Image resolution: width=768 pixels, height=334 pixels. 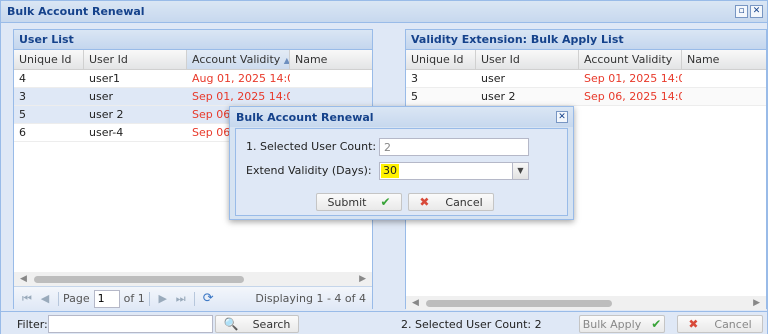 I want to click on selected-count-field: 2, so click(x=454, y=147).